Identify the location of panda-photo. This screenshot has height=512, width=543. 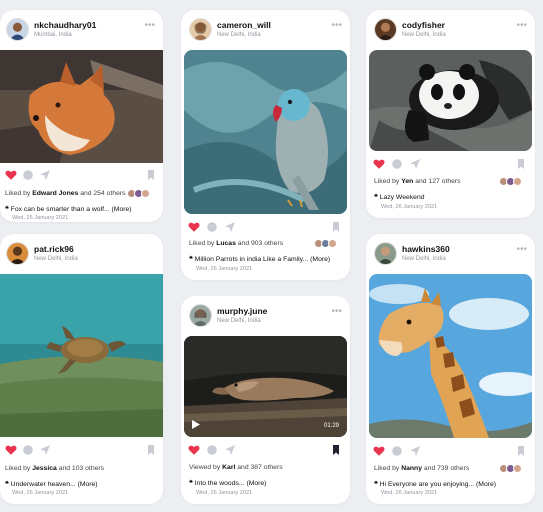
(450, 100).